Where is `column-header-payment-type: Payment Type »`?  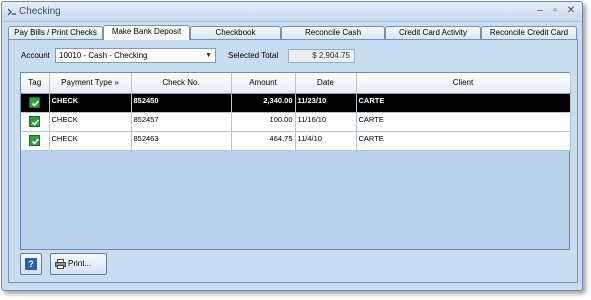 column-header-payment-type: Payment Type » is located at coordinates (90, 83).